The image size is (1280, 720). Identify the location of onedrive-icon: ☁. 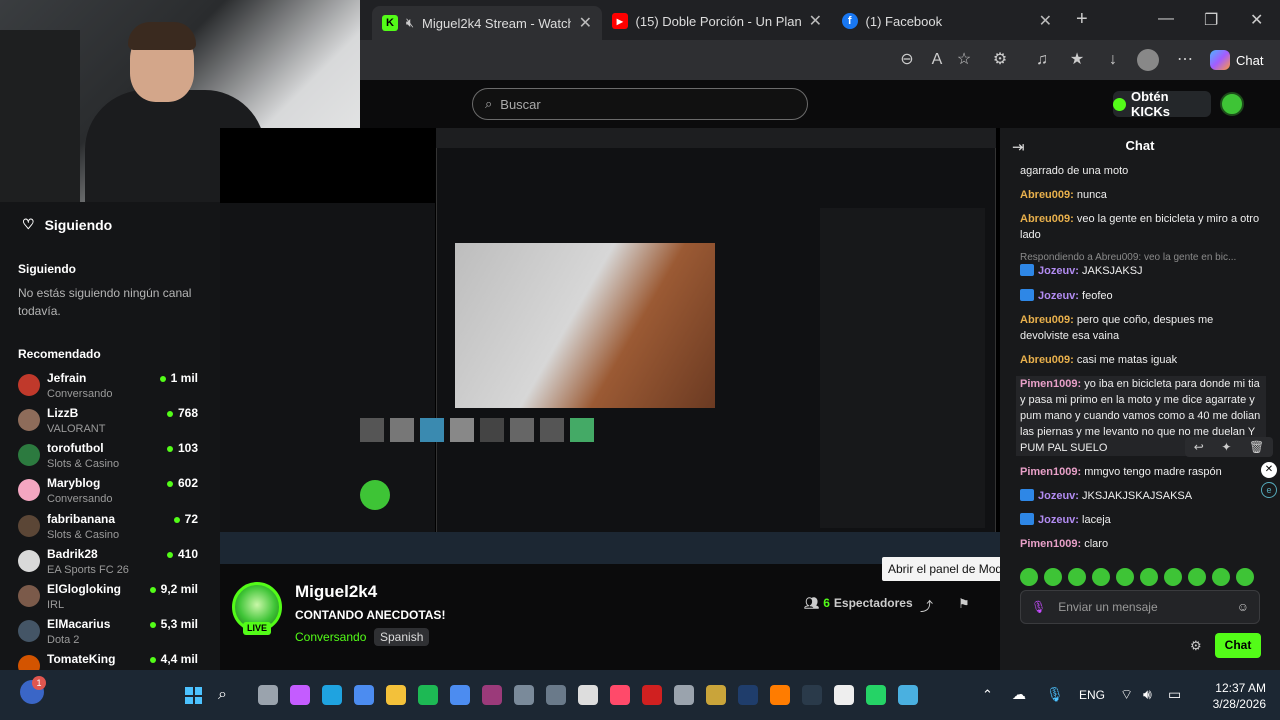
(1019, 694).